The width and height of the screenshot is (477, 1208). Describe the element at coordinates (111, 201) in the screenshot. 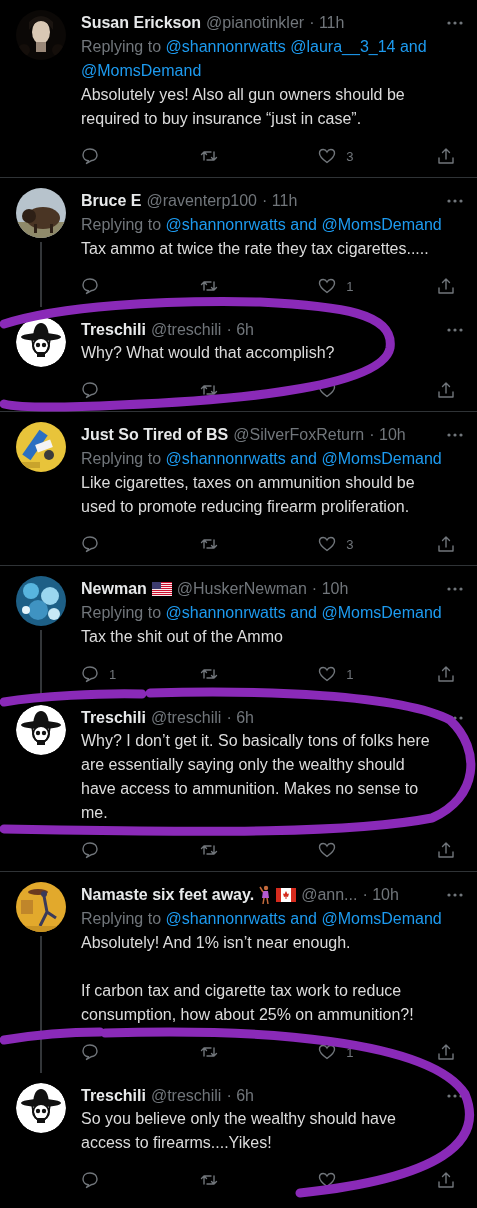

I see `user-name: Bruce E` at that location.